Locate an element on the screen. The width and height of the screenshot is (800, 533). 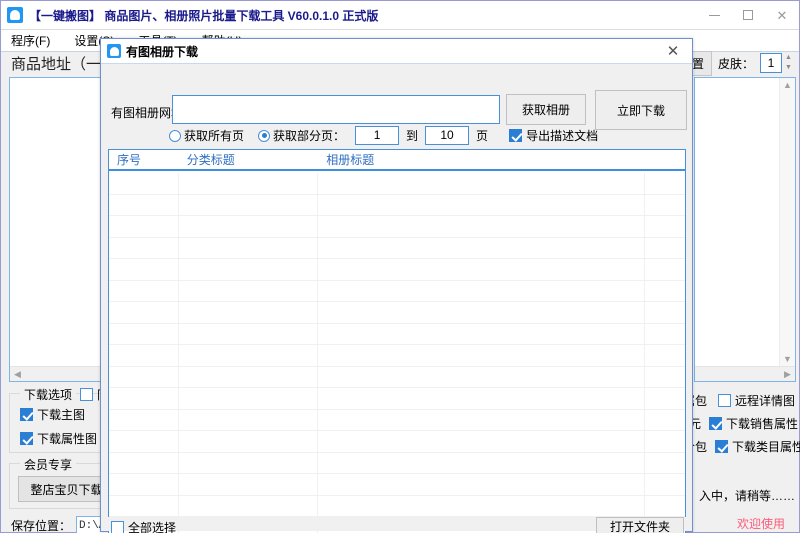
page-from-input: 1 is located at coordinates (377, 135).